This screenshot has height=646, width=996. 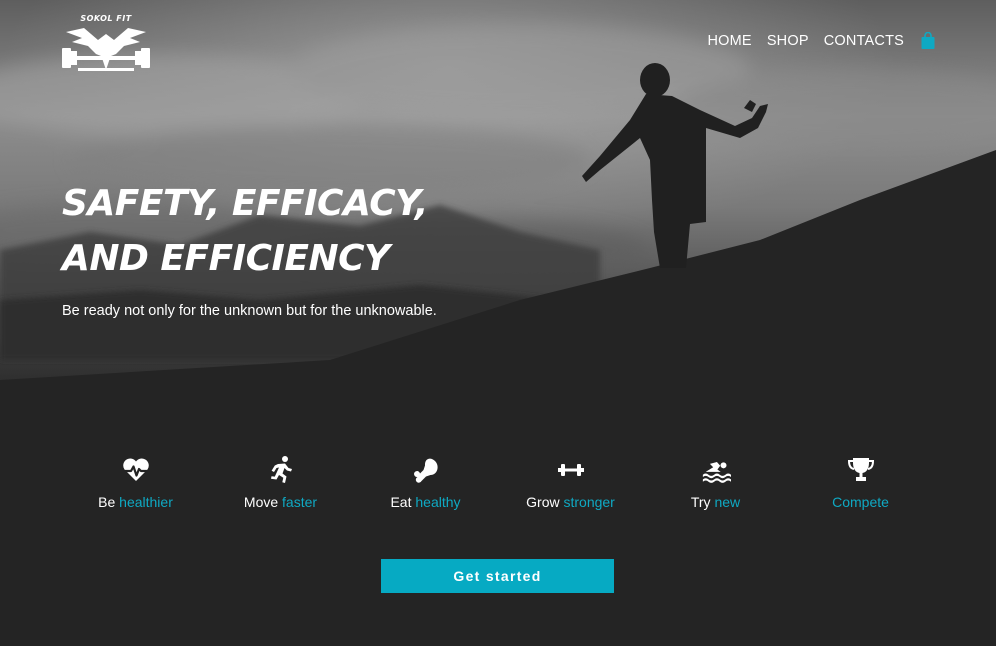 What do you see at coordinates (860, 482) in the screenshot?
I see `feature-compete: Compete` at bounding box center [860, 482].